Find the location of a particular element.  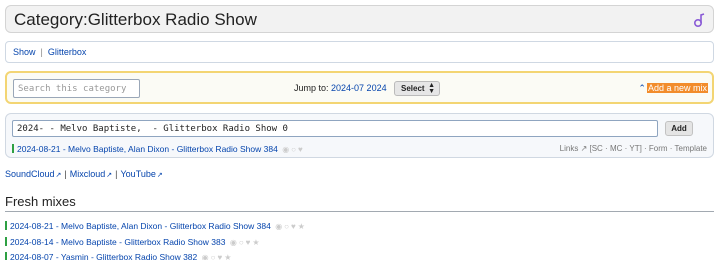

add-new-mix-button: ⌃ Add a new mix is located at coordinates (673, 89).